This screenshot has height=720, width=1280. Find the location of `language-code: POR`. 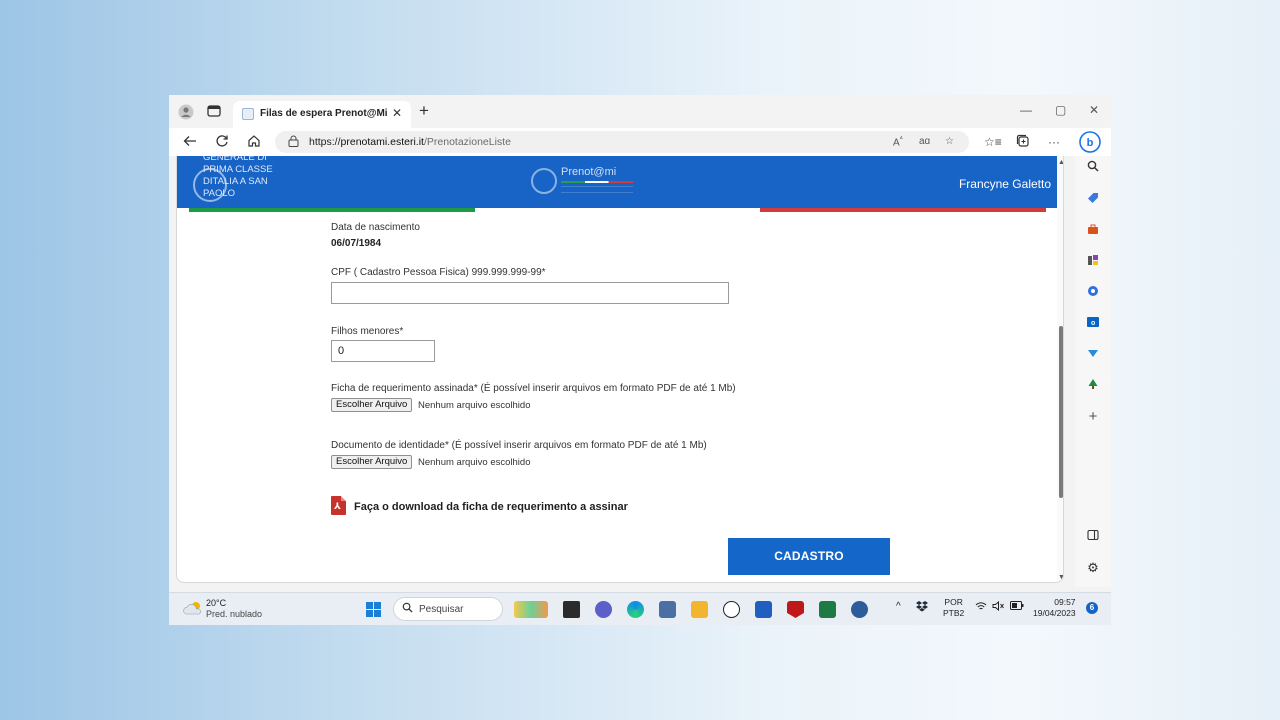

language-code: POR is located at coordinates (953, 602).